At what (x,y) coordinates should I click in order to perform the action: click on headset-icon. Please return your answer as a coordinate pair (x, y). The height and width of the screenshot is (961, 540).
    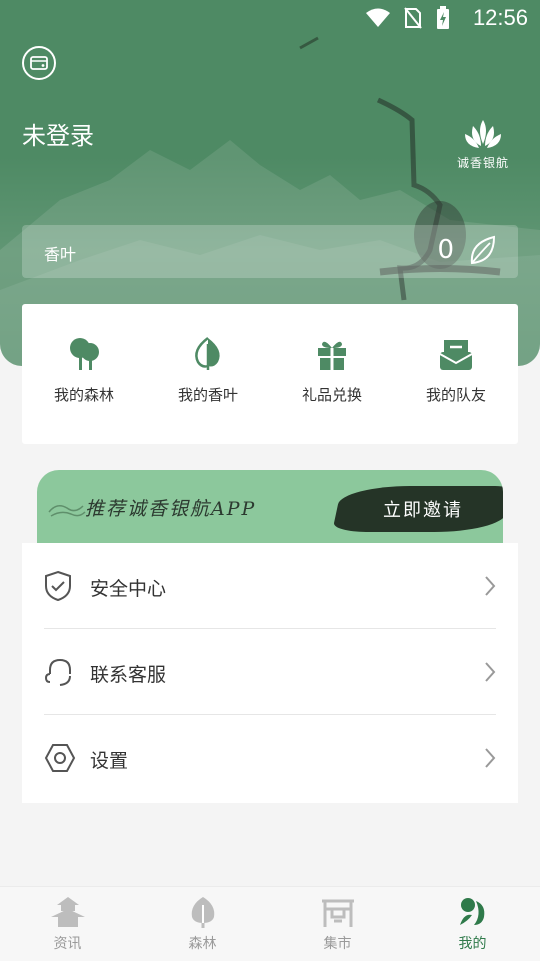
    Looking at the image, I should click on (57, 672).